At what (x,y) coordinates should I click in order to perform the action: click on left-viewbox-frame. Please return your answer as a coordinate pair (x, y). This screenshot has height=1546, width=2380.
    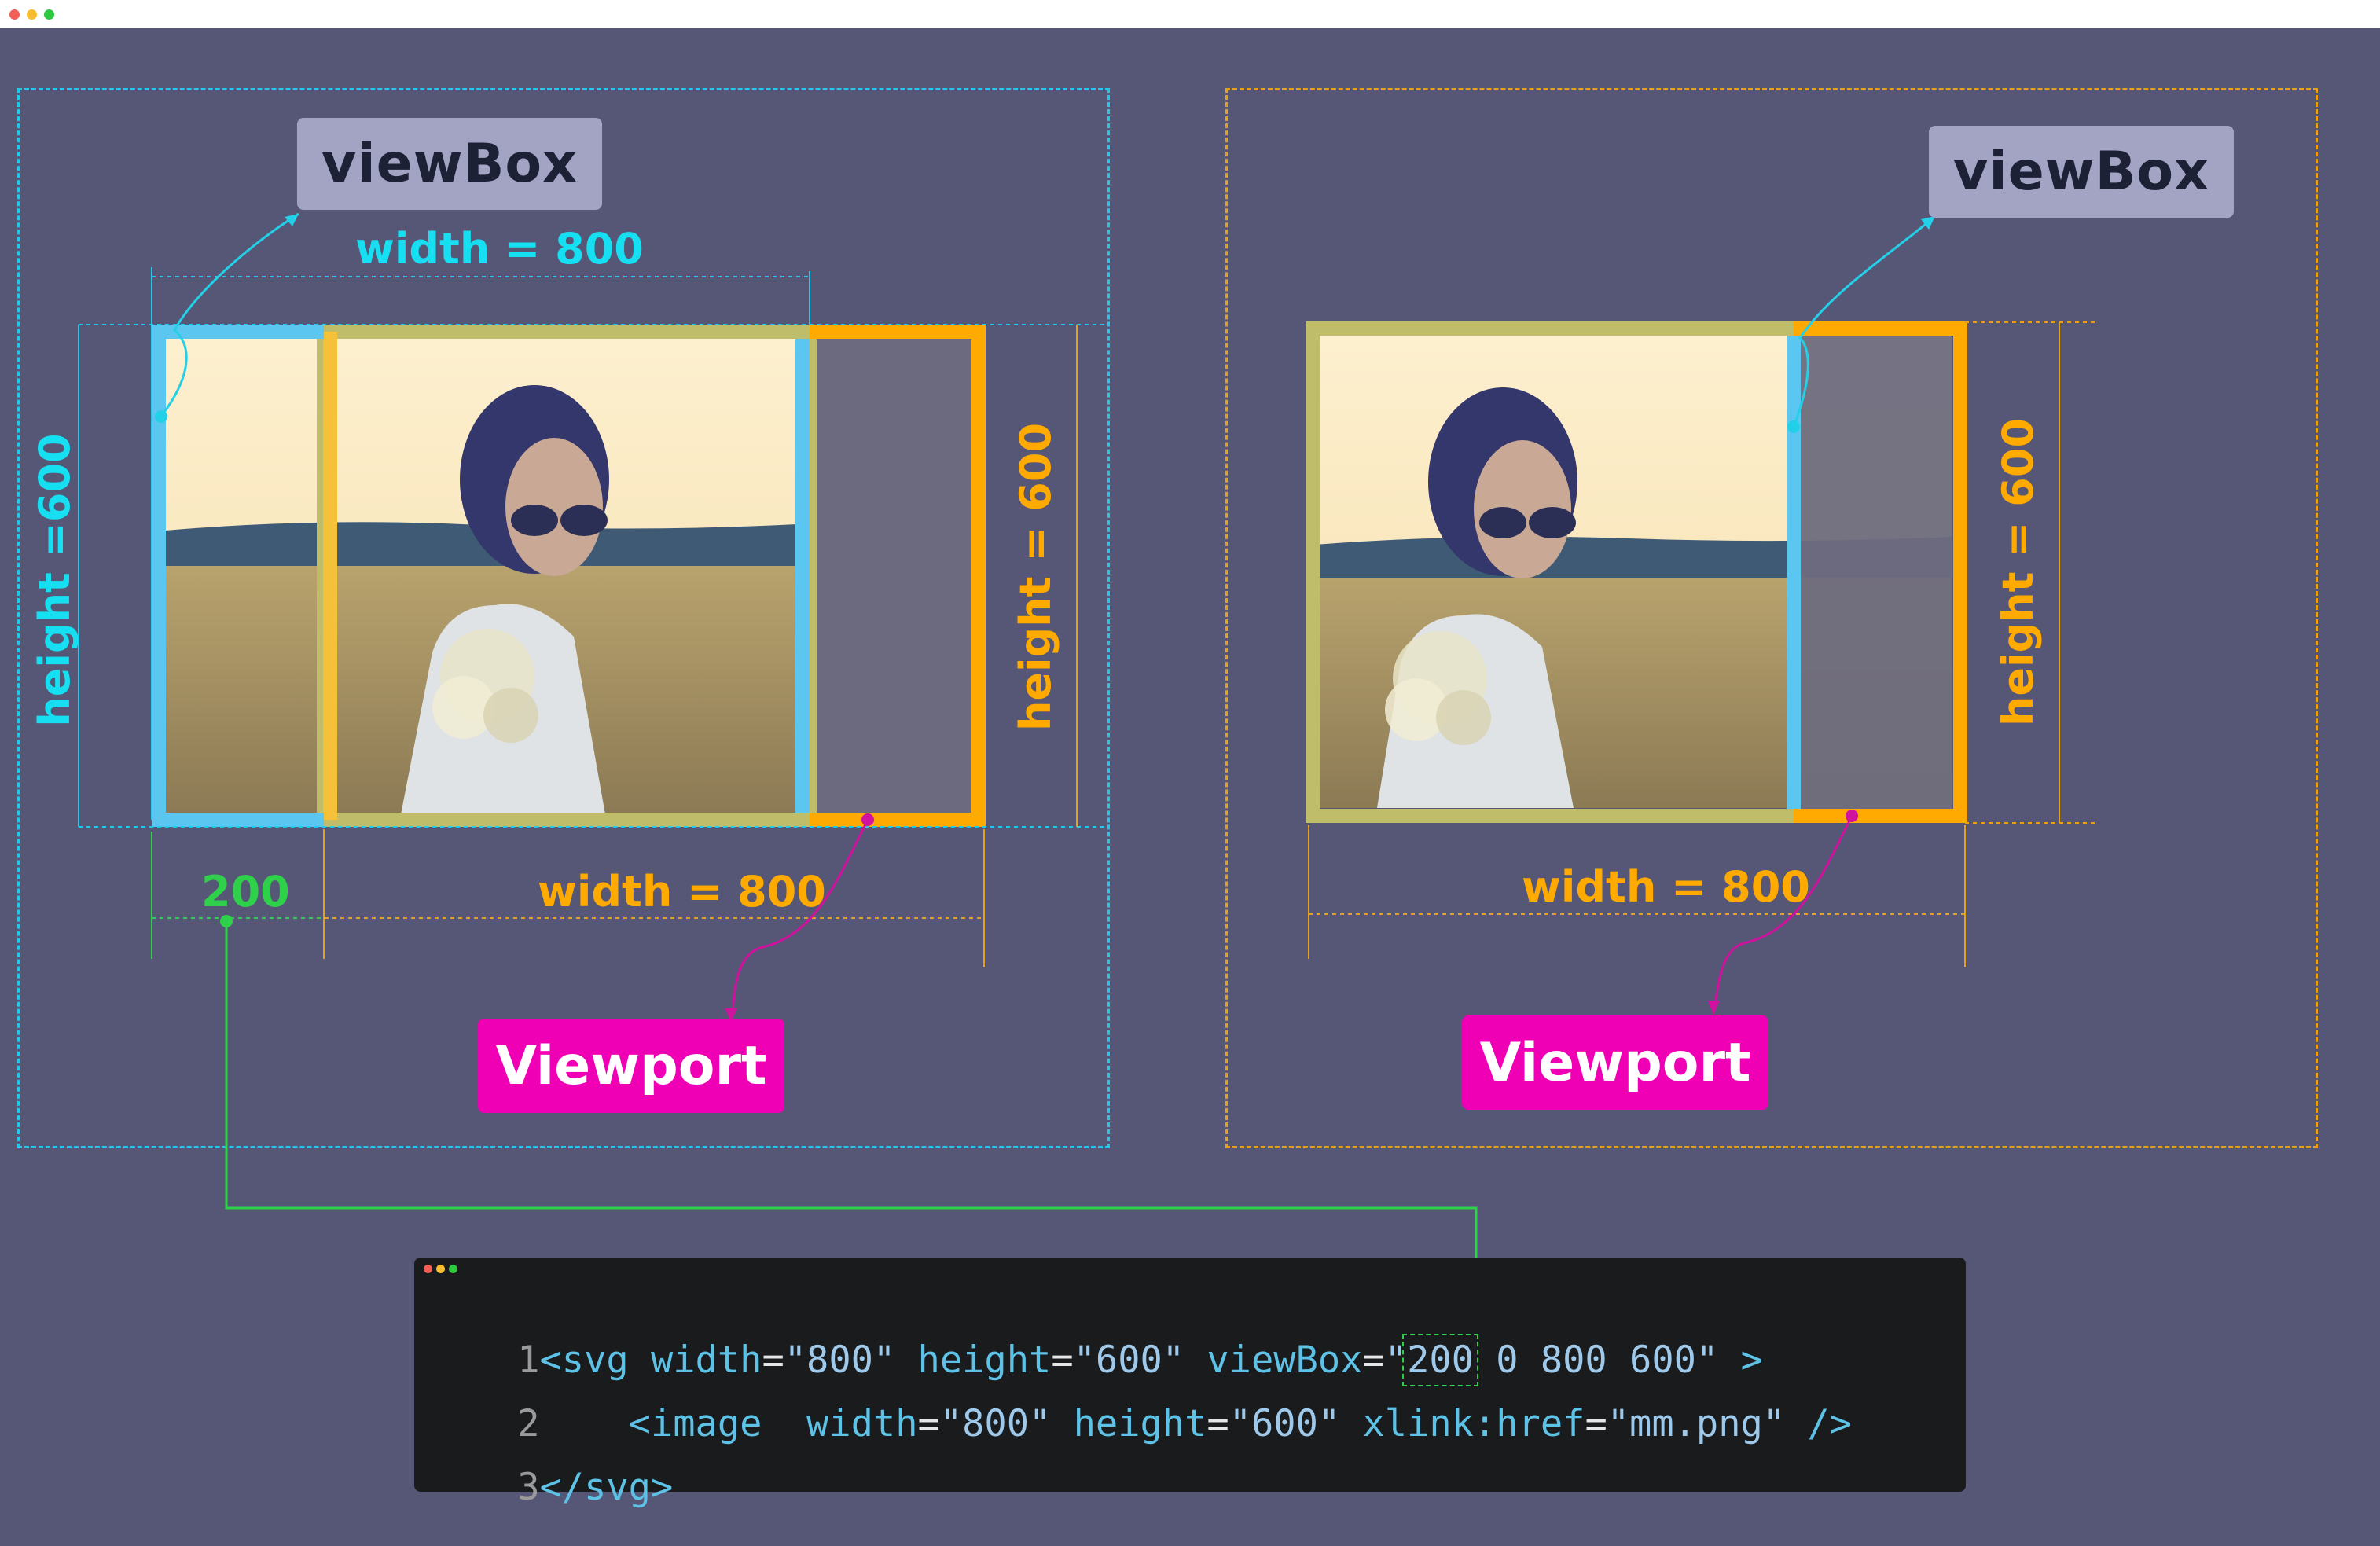
    Looking at the image, I should click on (238, 576).